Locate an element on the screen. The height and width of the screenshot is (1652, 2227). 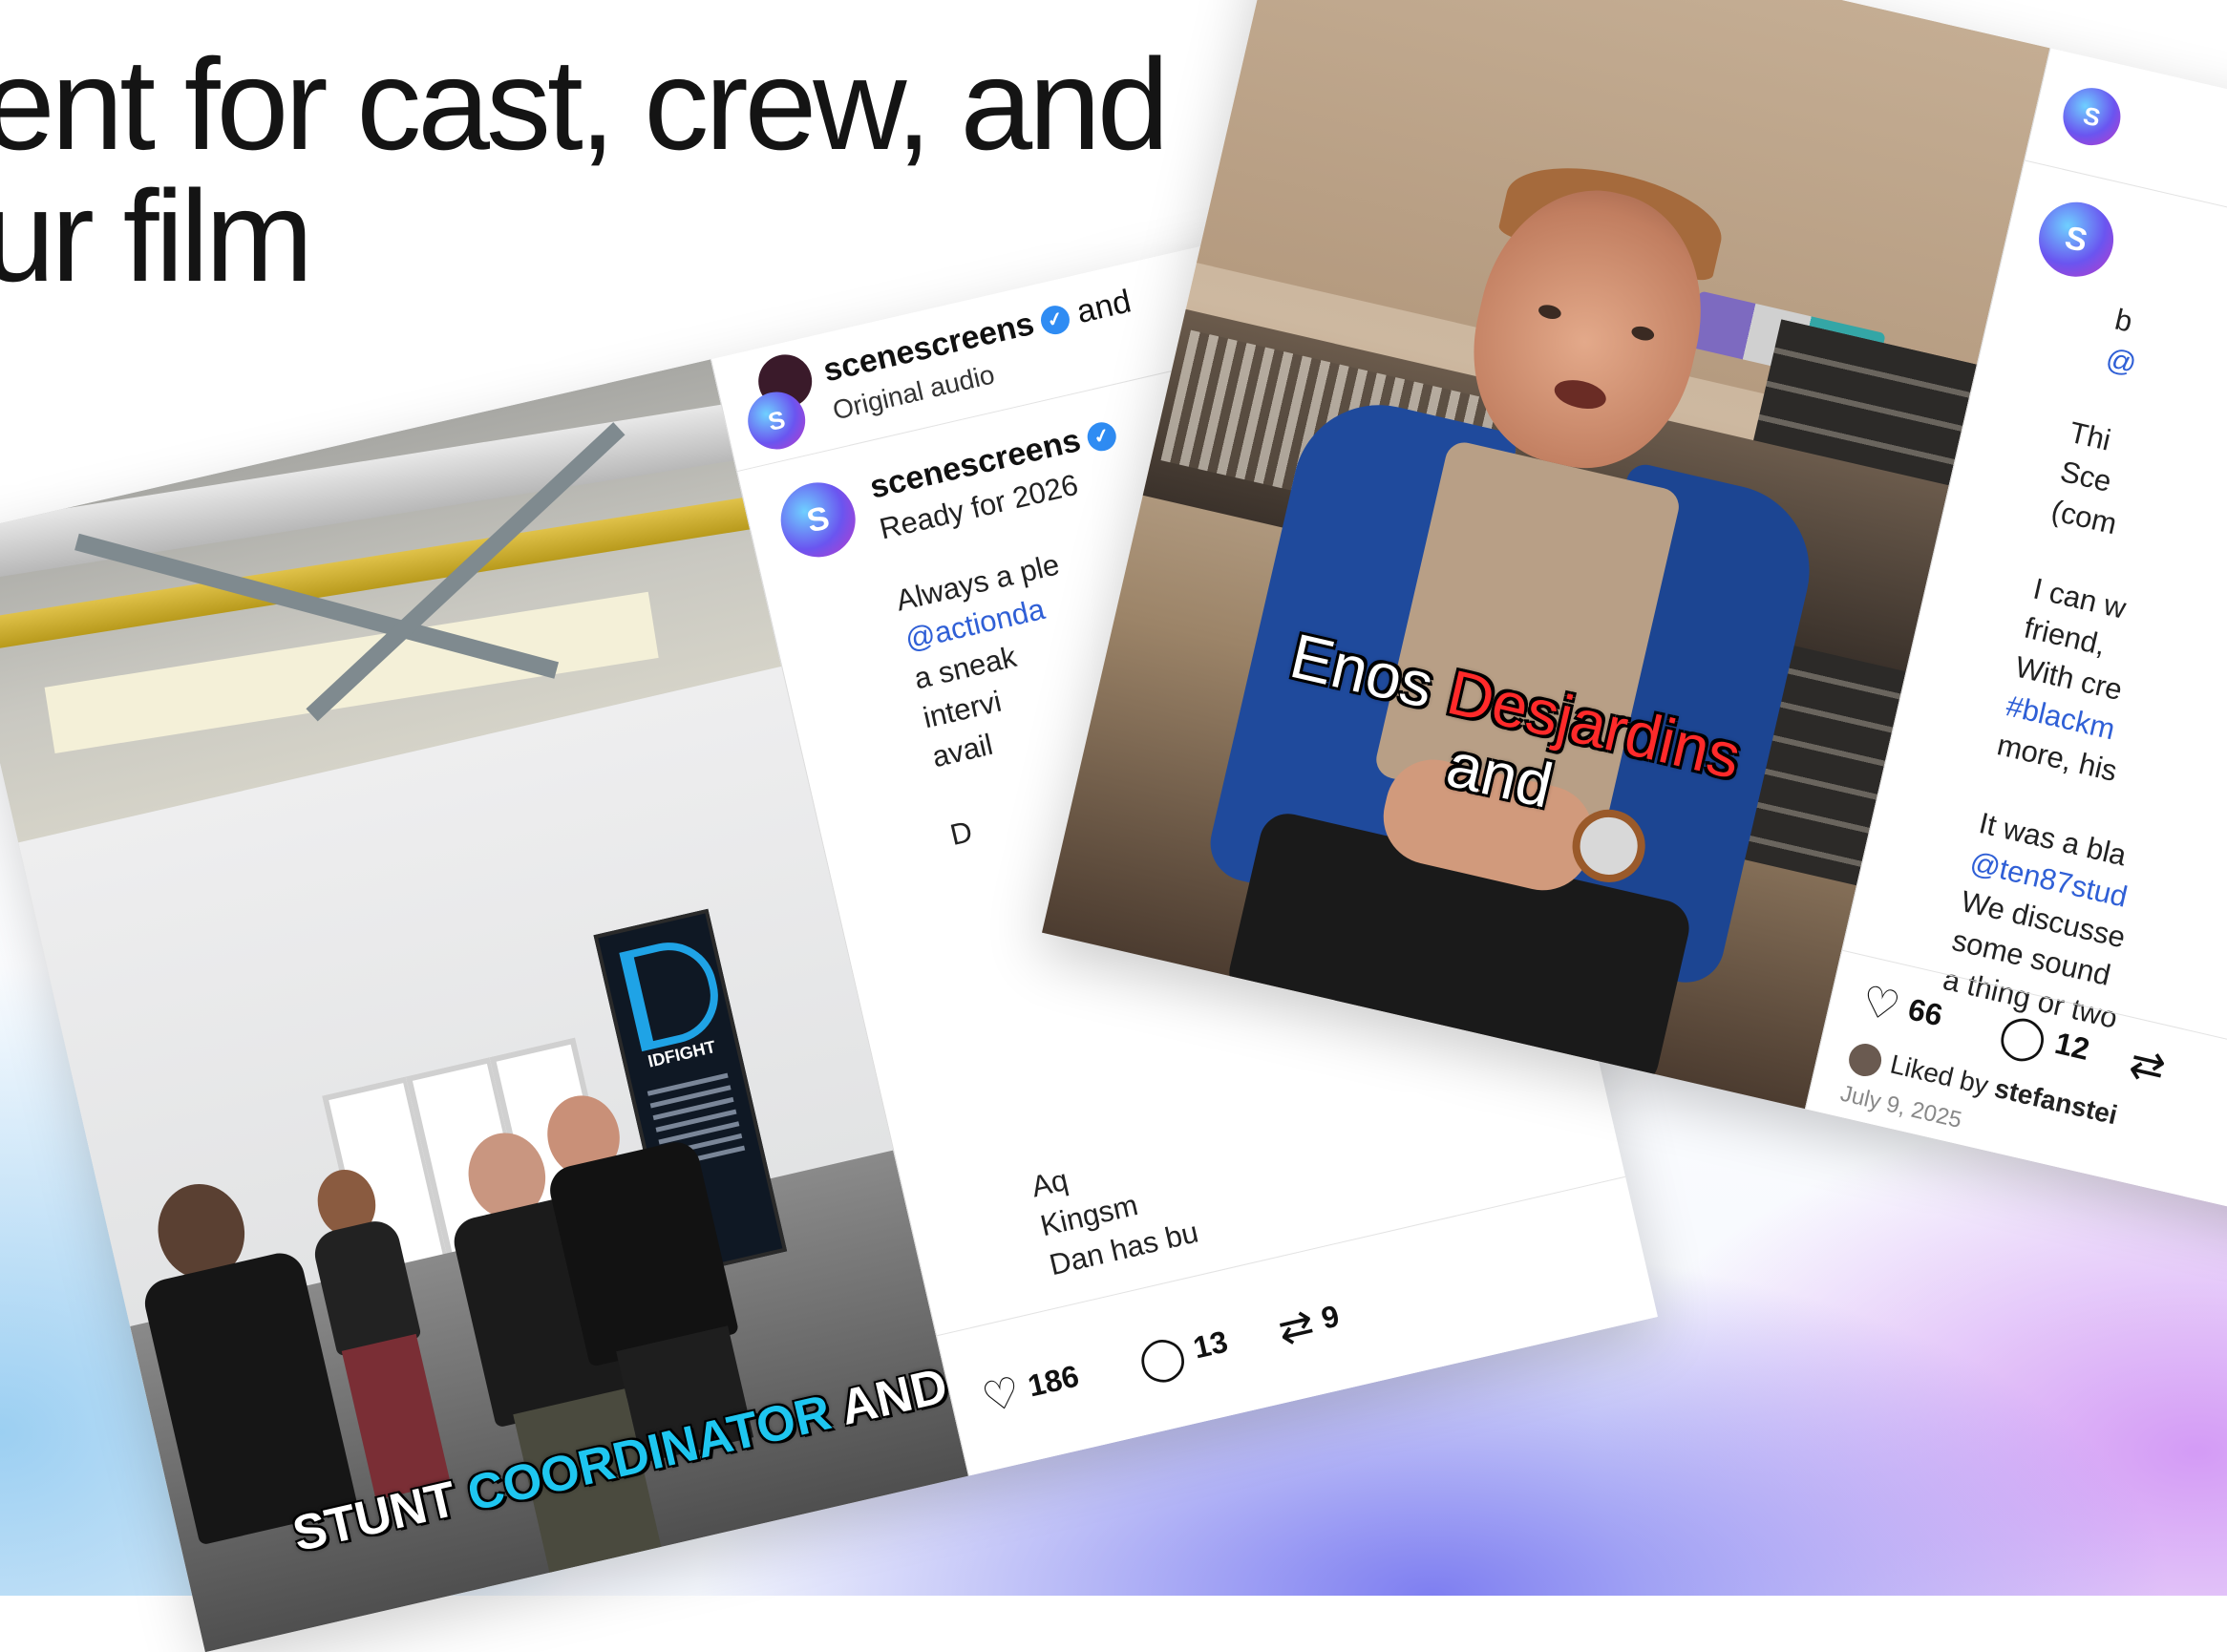
like-button: ♡66 is located at coordinates (1901, 1009).